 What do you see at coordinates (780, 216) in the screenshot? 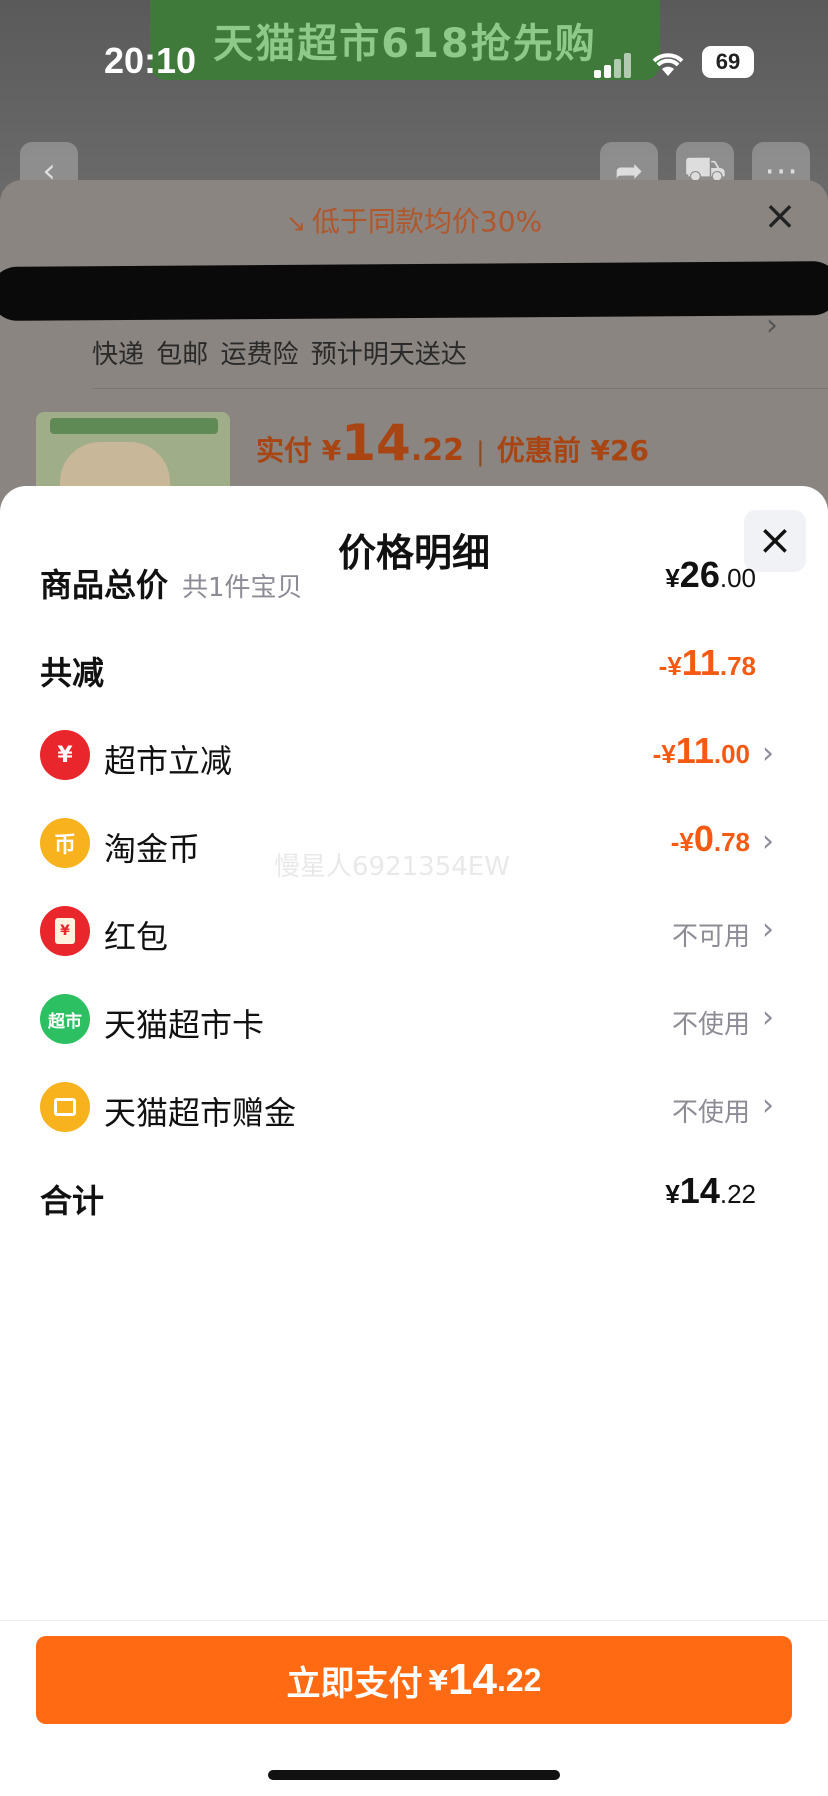
I see `order-sheet-close-icon: ×` at bounding box center [780, 216].